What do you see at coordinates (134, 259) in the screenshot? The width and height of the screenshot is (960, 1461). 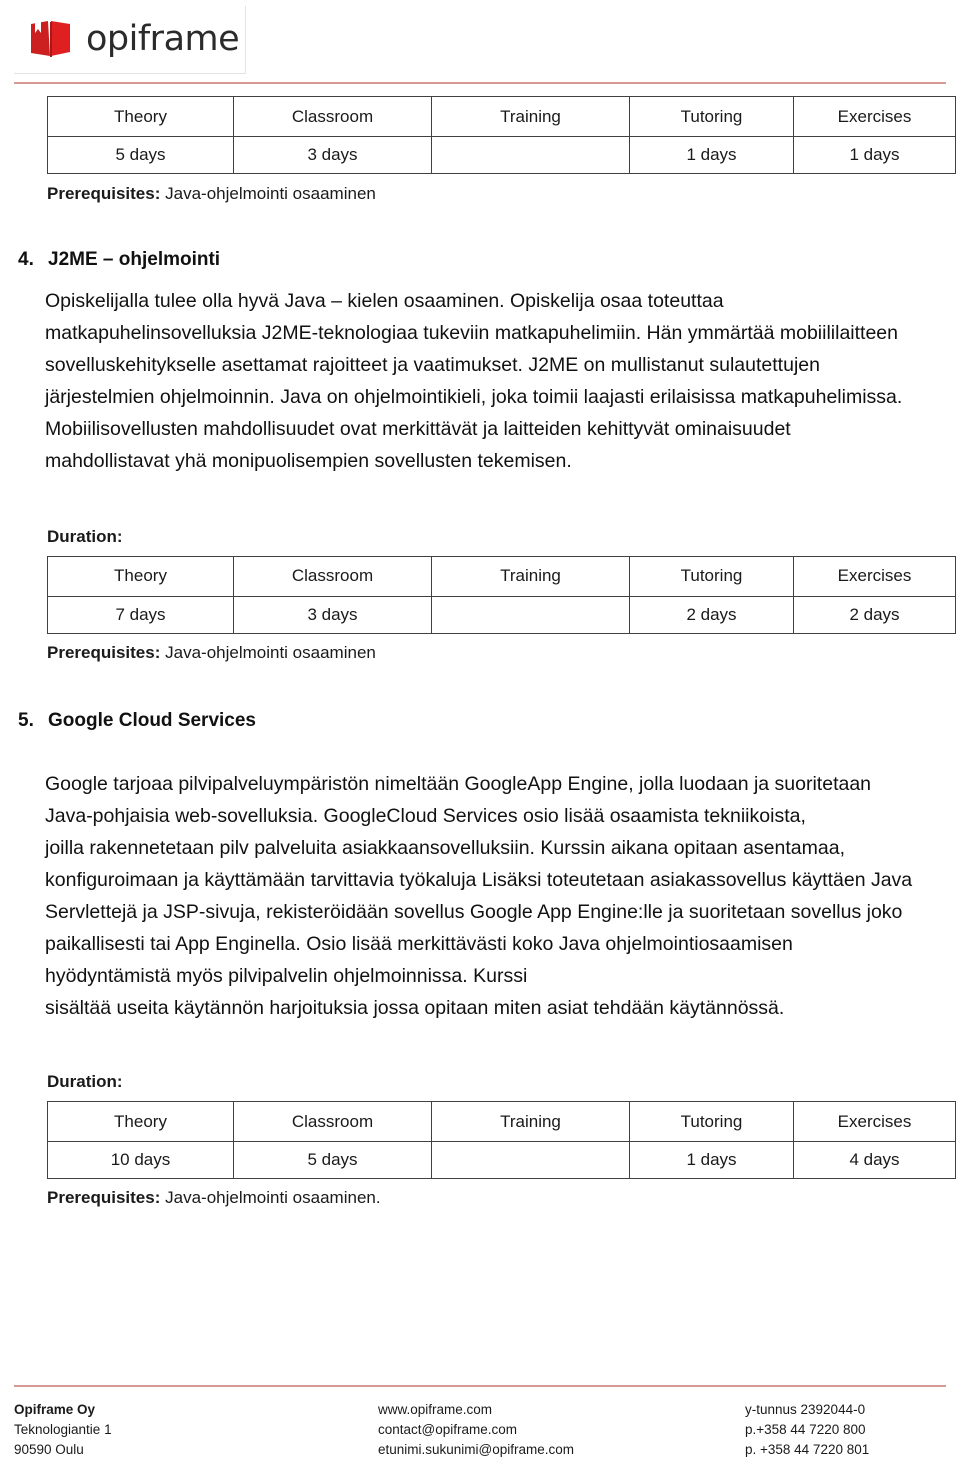 I see `section-title: J2ME – ohjelmointi` at bounding box center [134, 259].